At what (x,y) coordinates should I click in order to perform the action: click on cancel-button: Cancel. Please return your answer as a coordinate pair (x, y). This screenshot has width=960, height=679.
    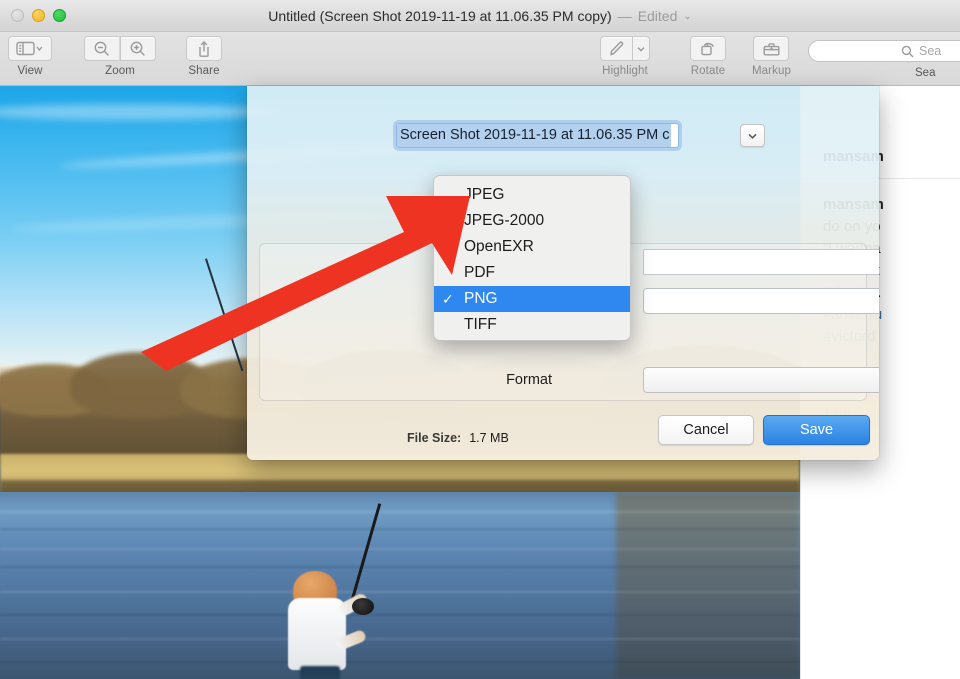
    Looking at the image, I should click on (706, 430).